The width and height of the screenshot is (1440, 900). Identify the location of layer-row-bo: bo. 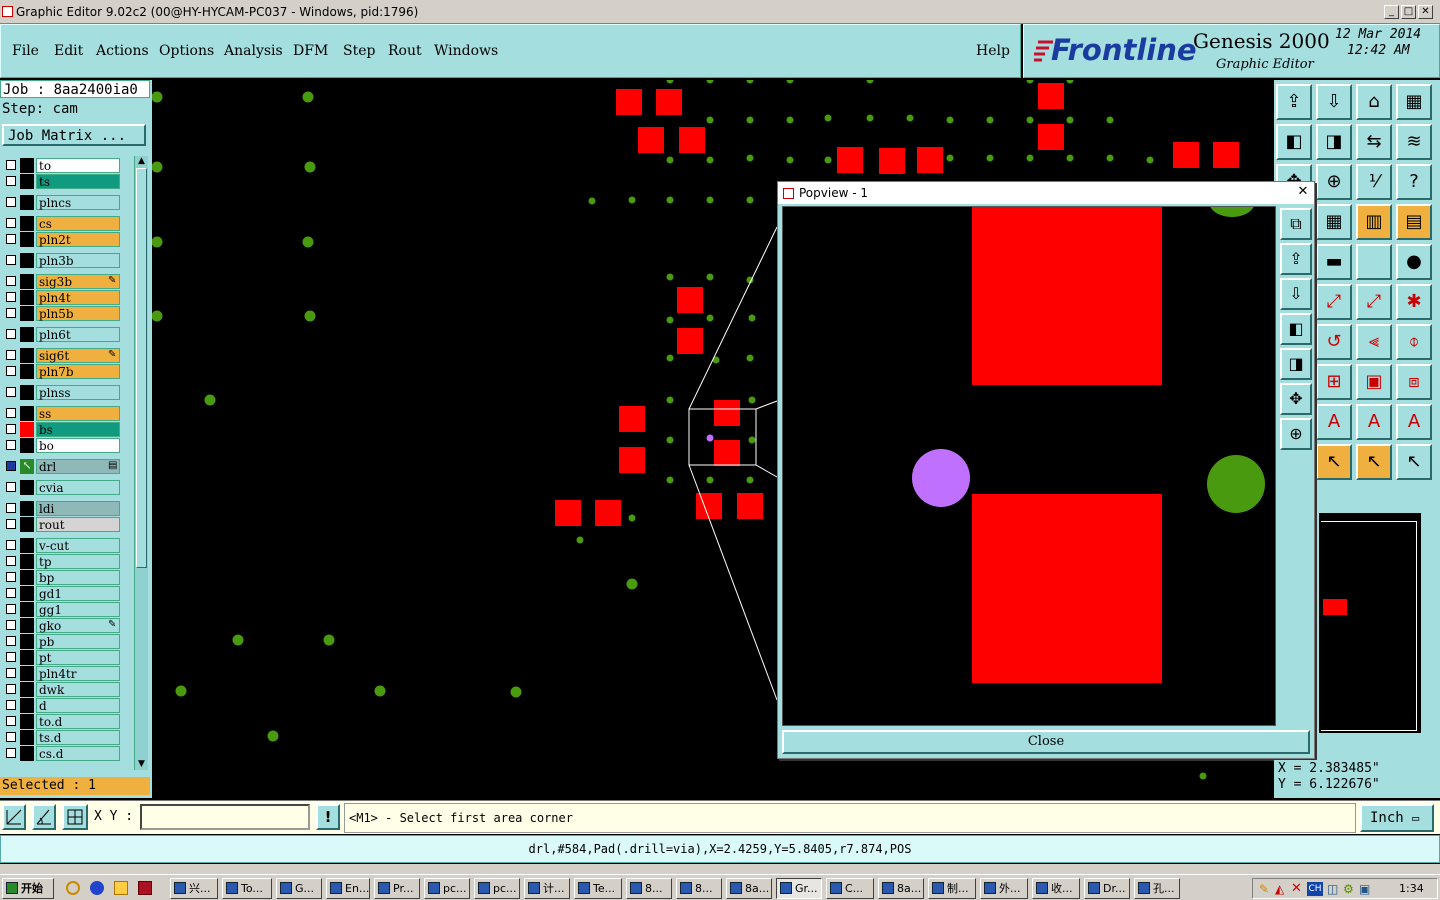
(61, 445).